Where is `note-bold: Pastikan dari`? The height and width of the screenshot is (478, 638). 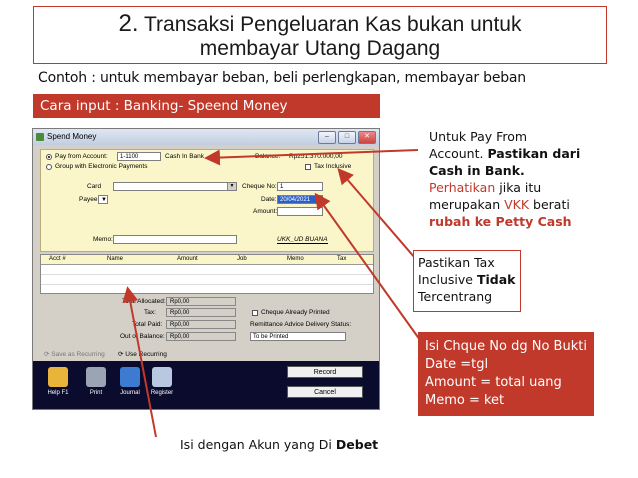
note-bold: Pastikan dari is located at coordinates (534, 153).